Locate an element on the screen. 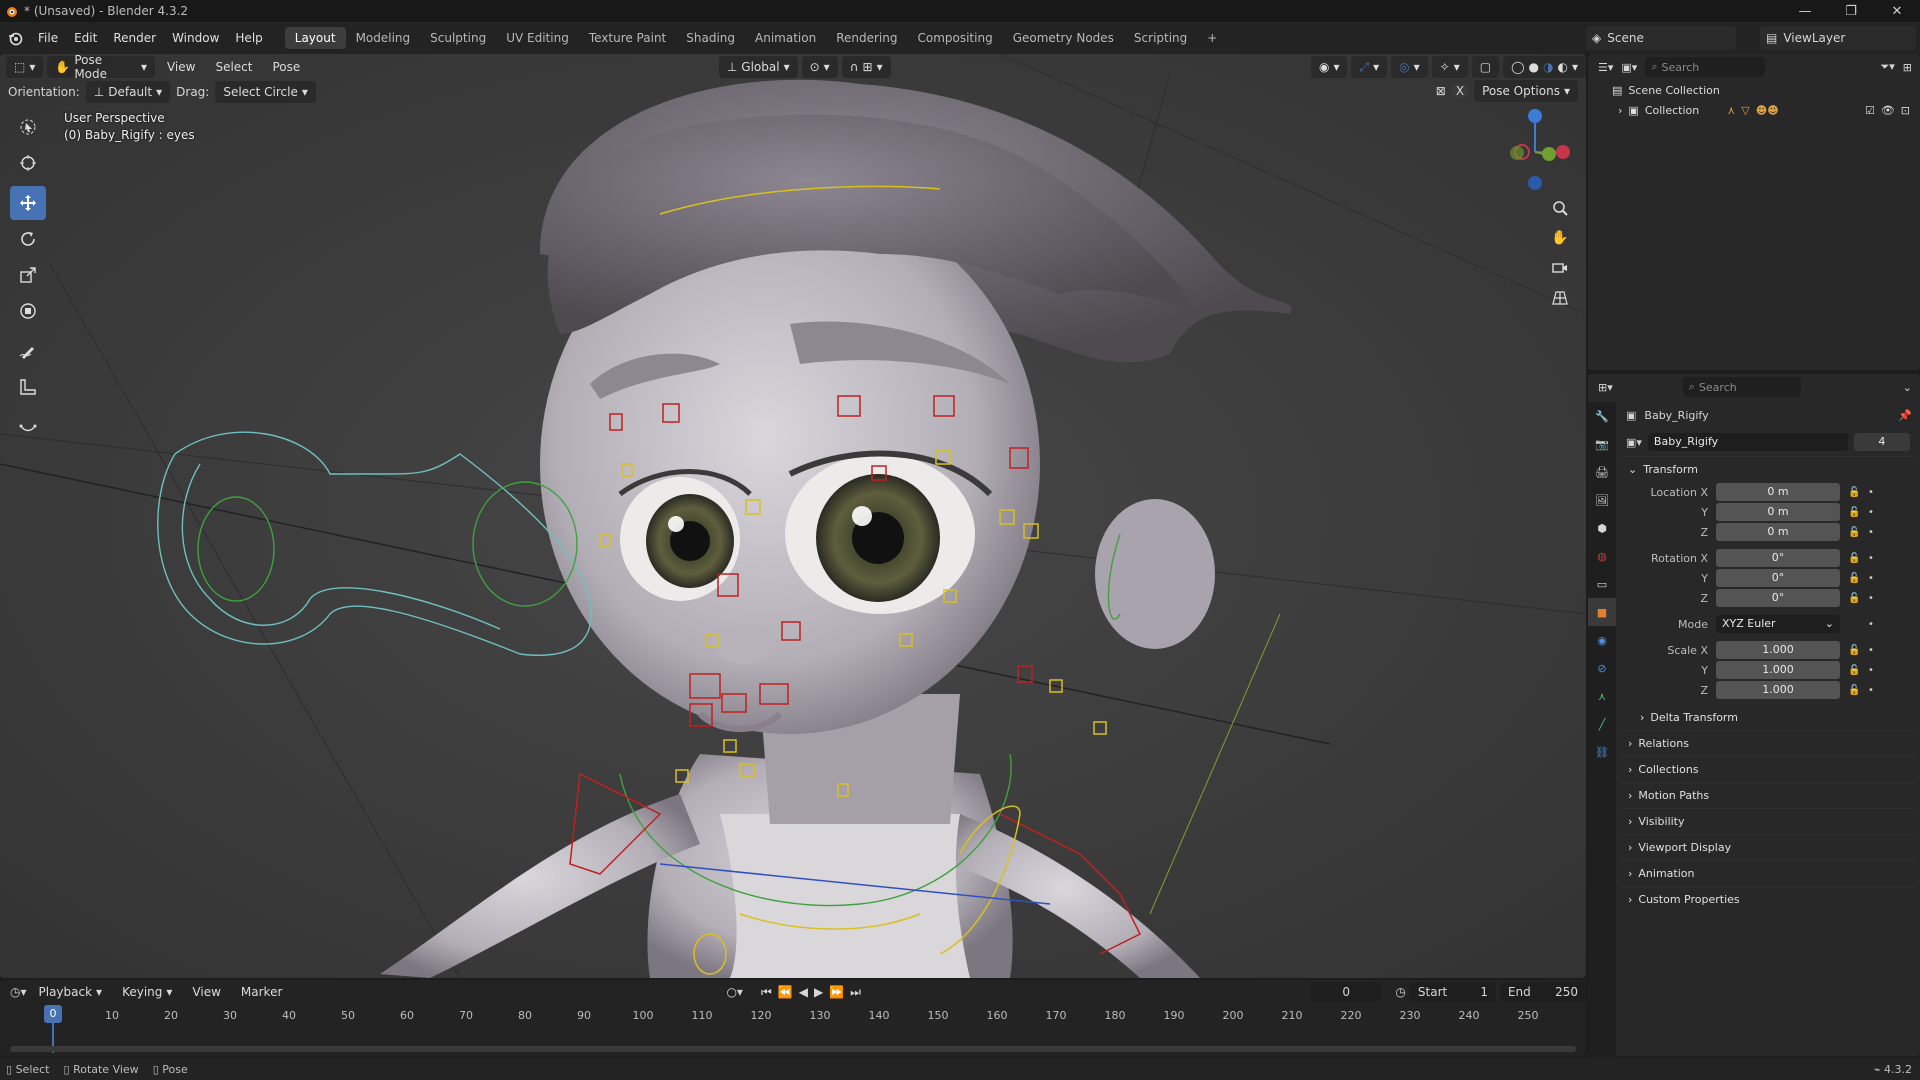  viewport-display-panel-header: › Viewport Display is located at coordinates (1768, 847).